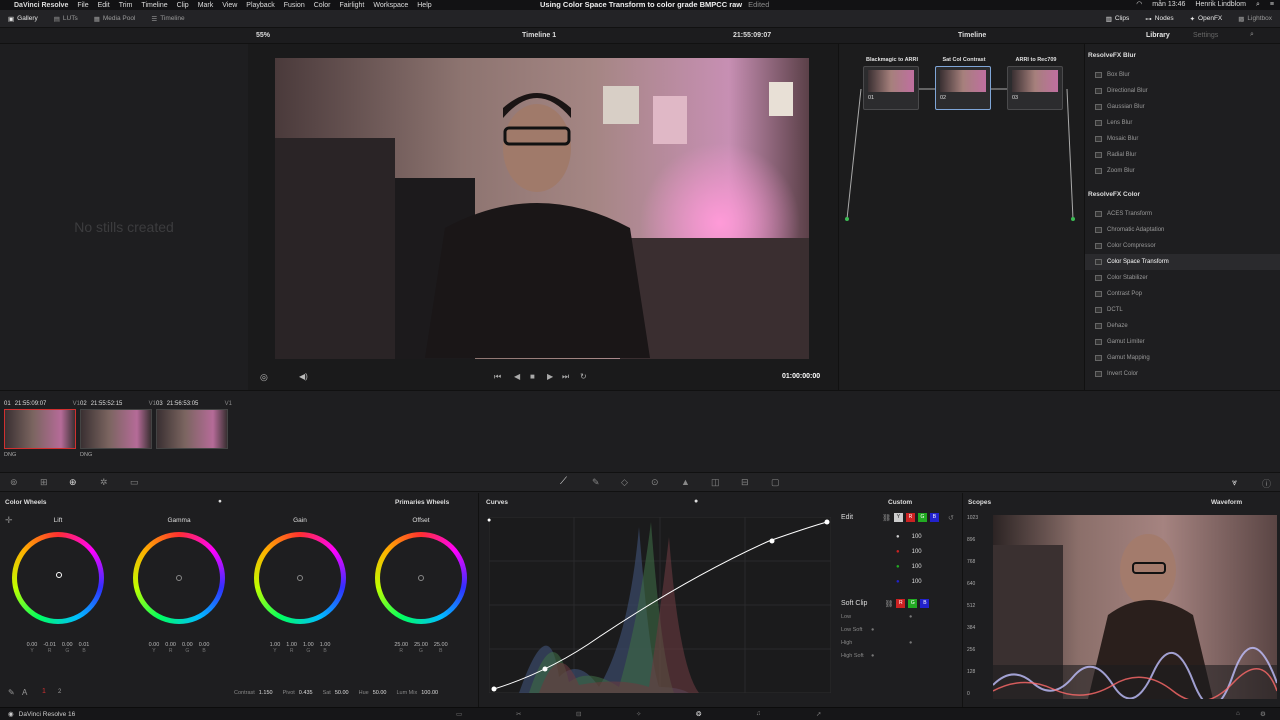 This screenshot has width=1280, height=720. What do you see at coordinates (891, 83) in the screenshot?
I see `node-01: Blackmagic to ARRI 01` at bounding box center [891, 83].